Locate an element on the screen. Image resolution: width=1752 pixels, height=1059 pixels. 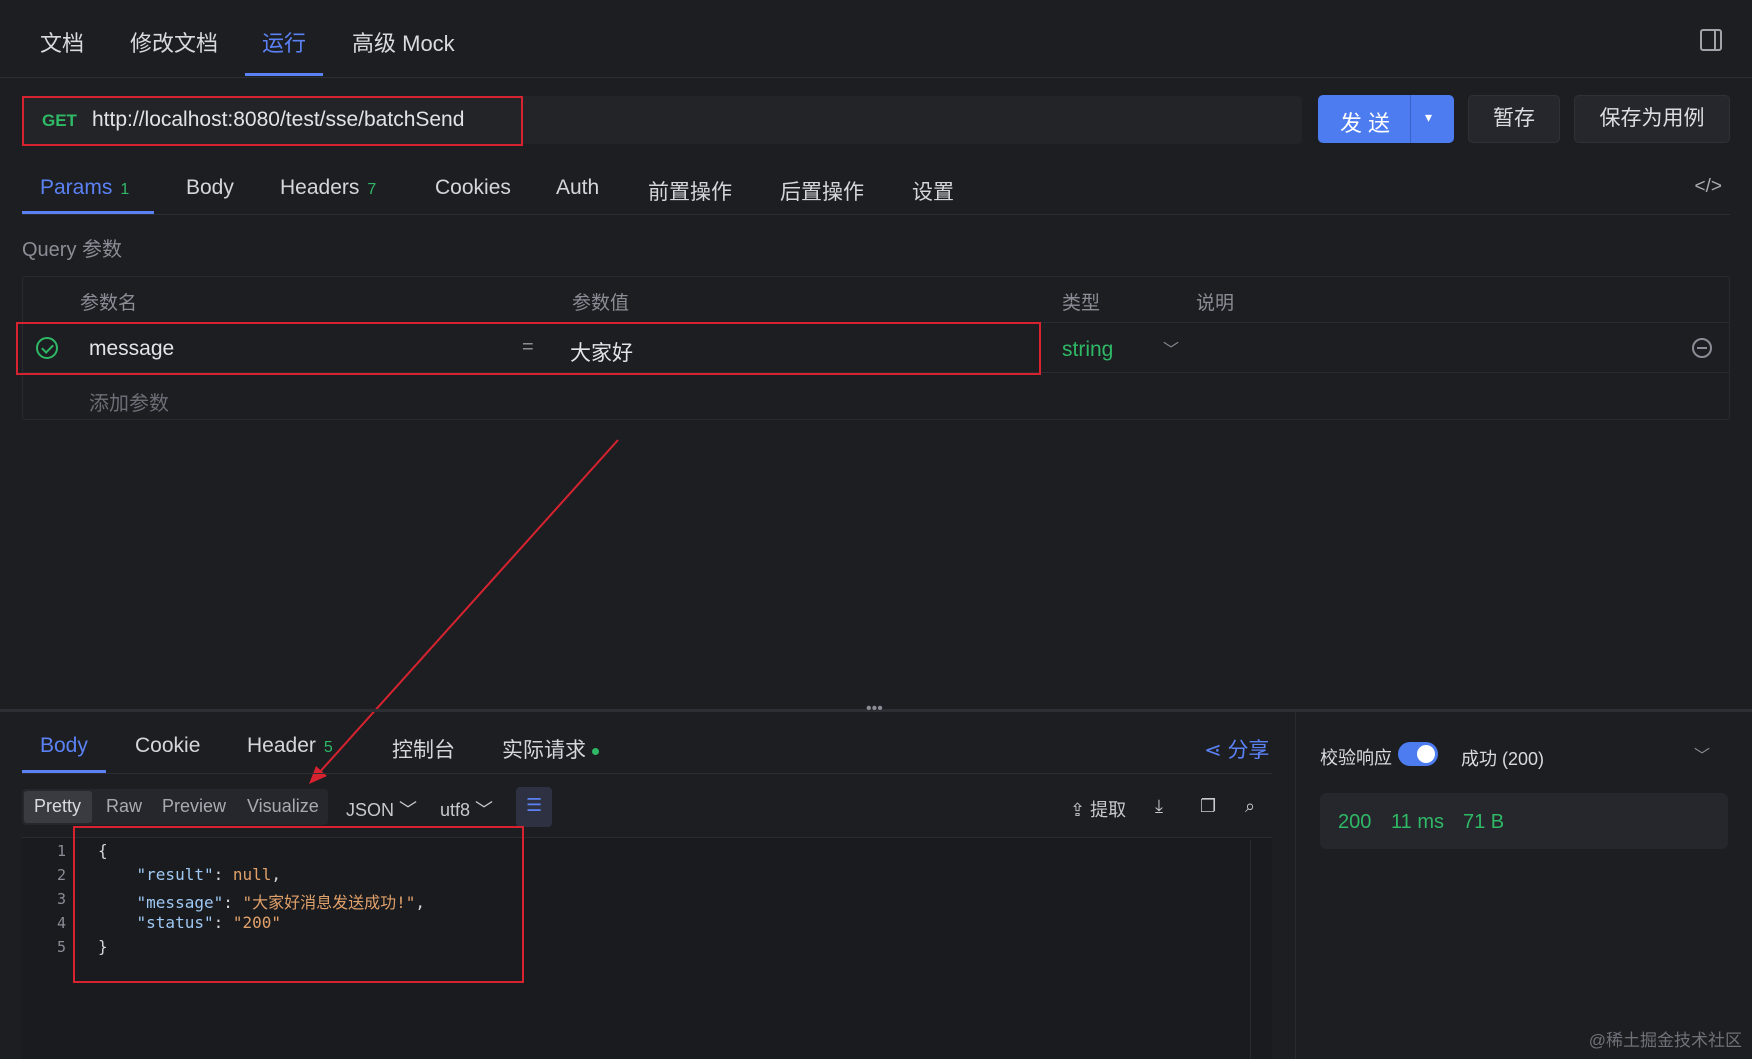
extract-button: ⇪ 提取 is located at coordinates (1098, 809).